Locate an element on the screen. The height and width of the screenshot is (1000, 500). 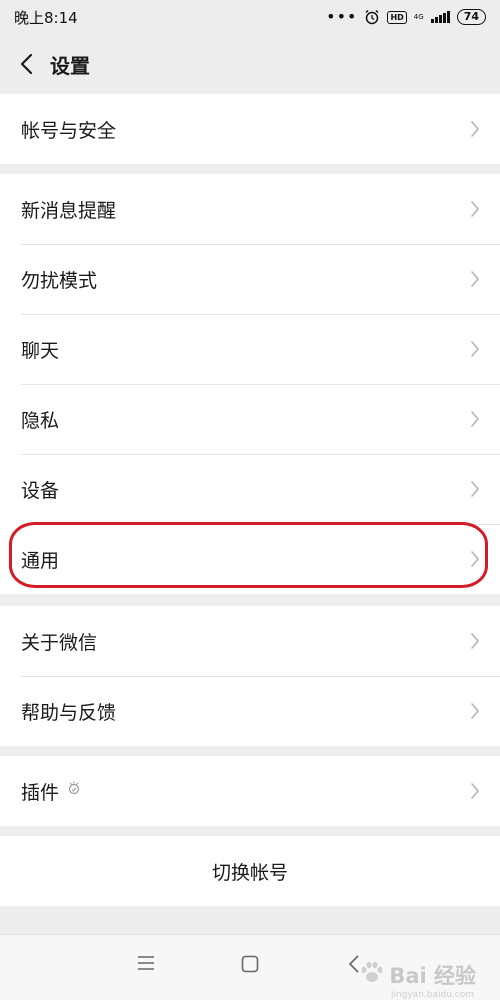
watermark-subtext: jingyan.baidu.com is located at coordinates (432, 995).